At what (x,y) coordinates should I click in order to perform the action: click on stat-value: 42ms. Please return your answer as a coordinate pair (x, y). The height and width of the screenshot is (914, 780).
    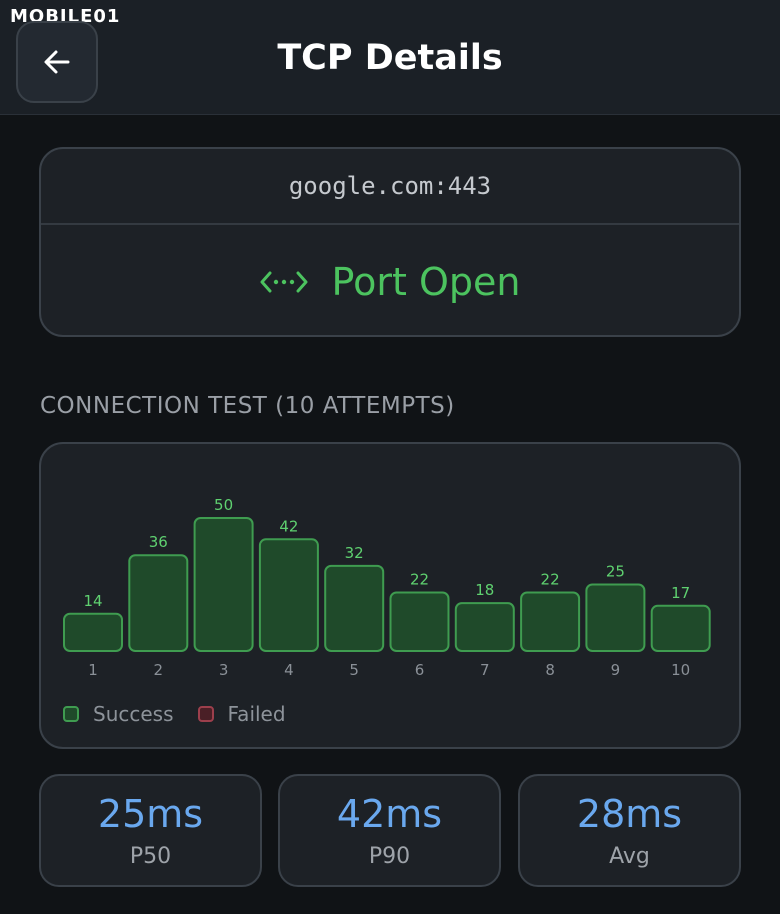
    Looking at the image, I should click on (389, 814).